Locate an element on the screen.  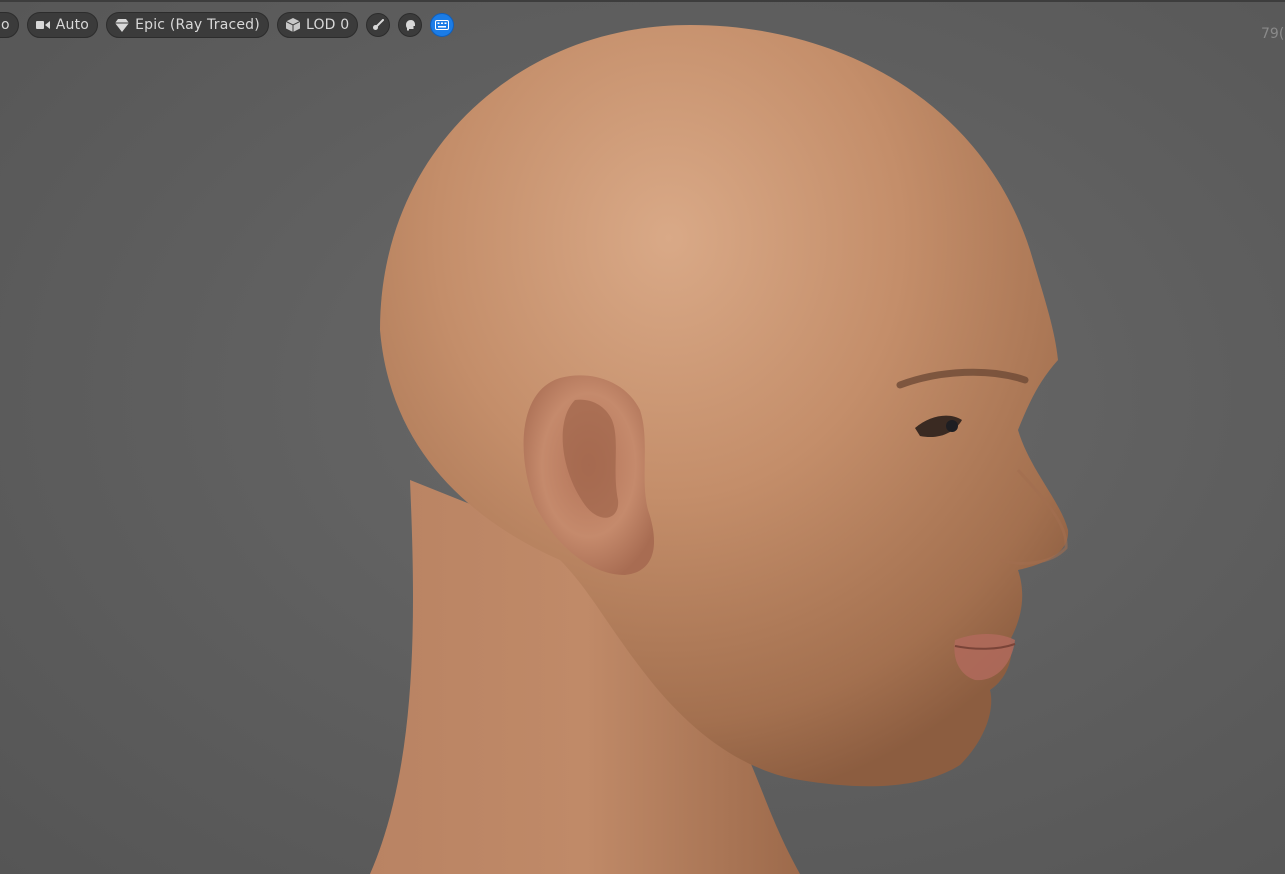
keyboard-icon is located at coordinates (442, 25).